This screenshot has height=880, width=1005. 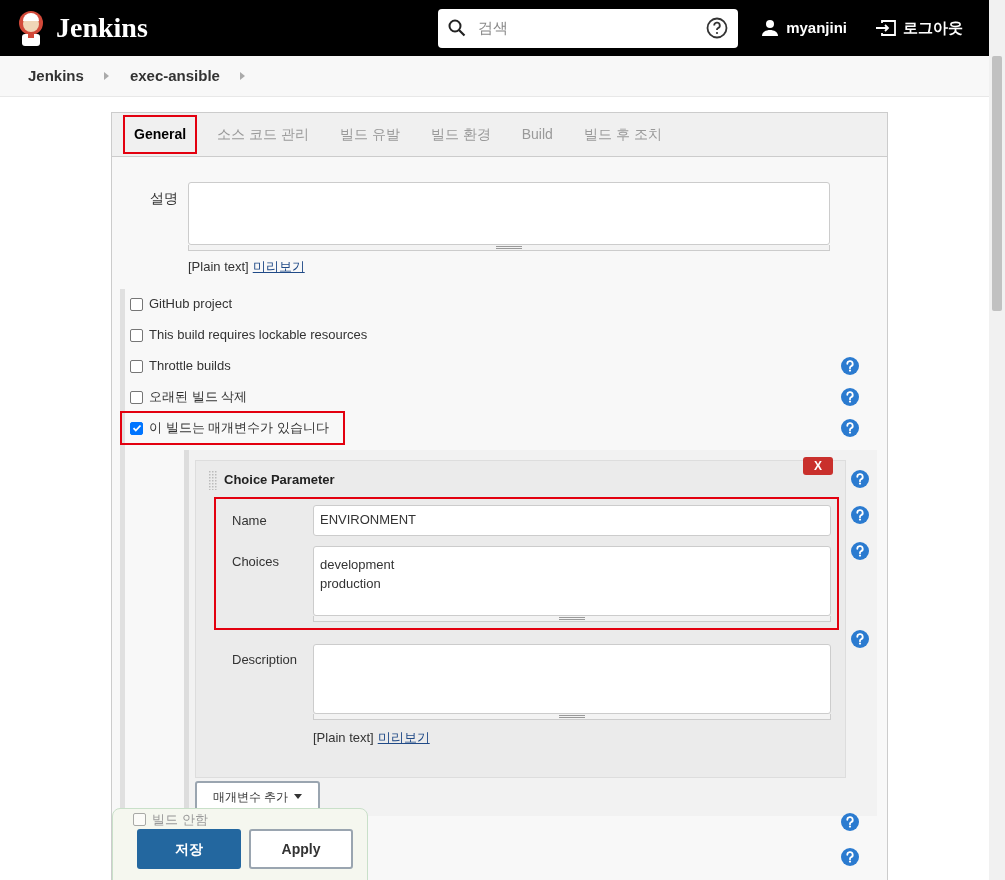 What do you see at coordinates (174, 76) in the screenshot?
I see `breadcrumb-link: exec-ansible` at bounding box center [174, 76].